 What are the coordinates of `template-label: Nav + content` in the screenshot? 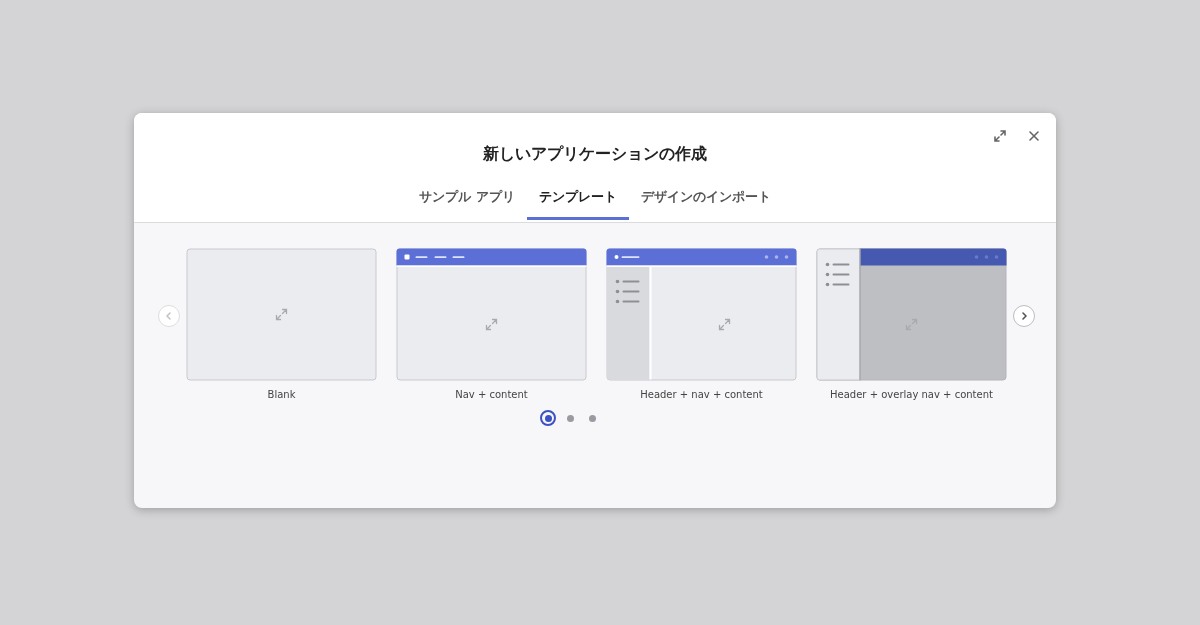 It's located at (491, 395).